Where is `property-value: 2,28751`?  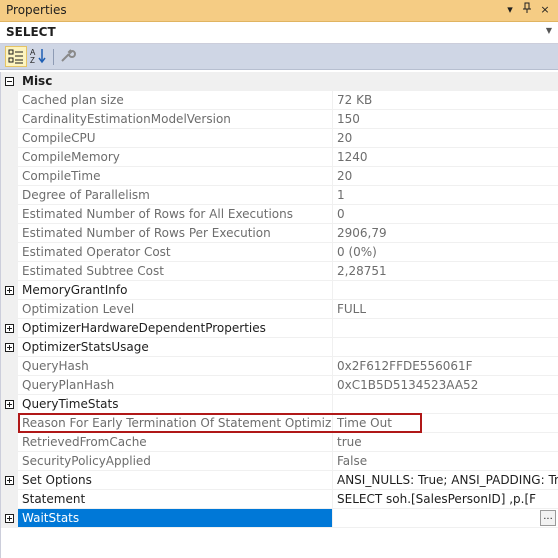
property-value: 2,28751 is located at coordinates (445, 271).